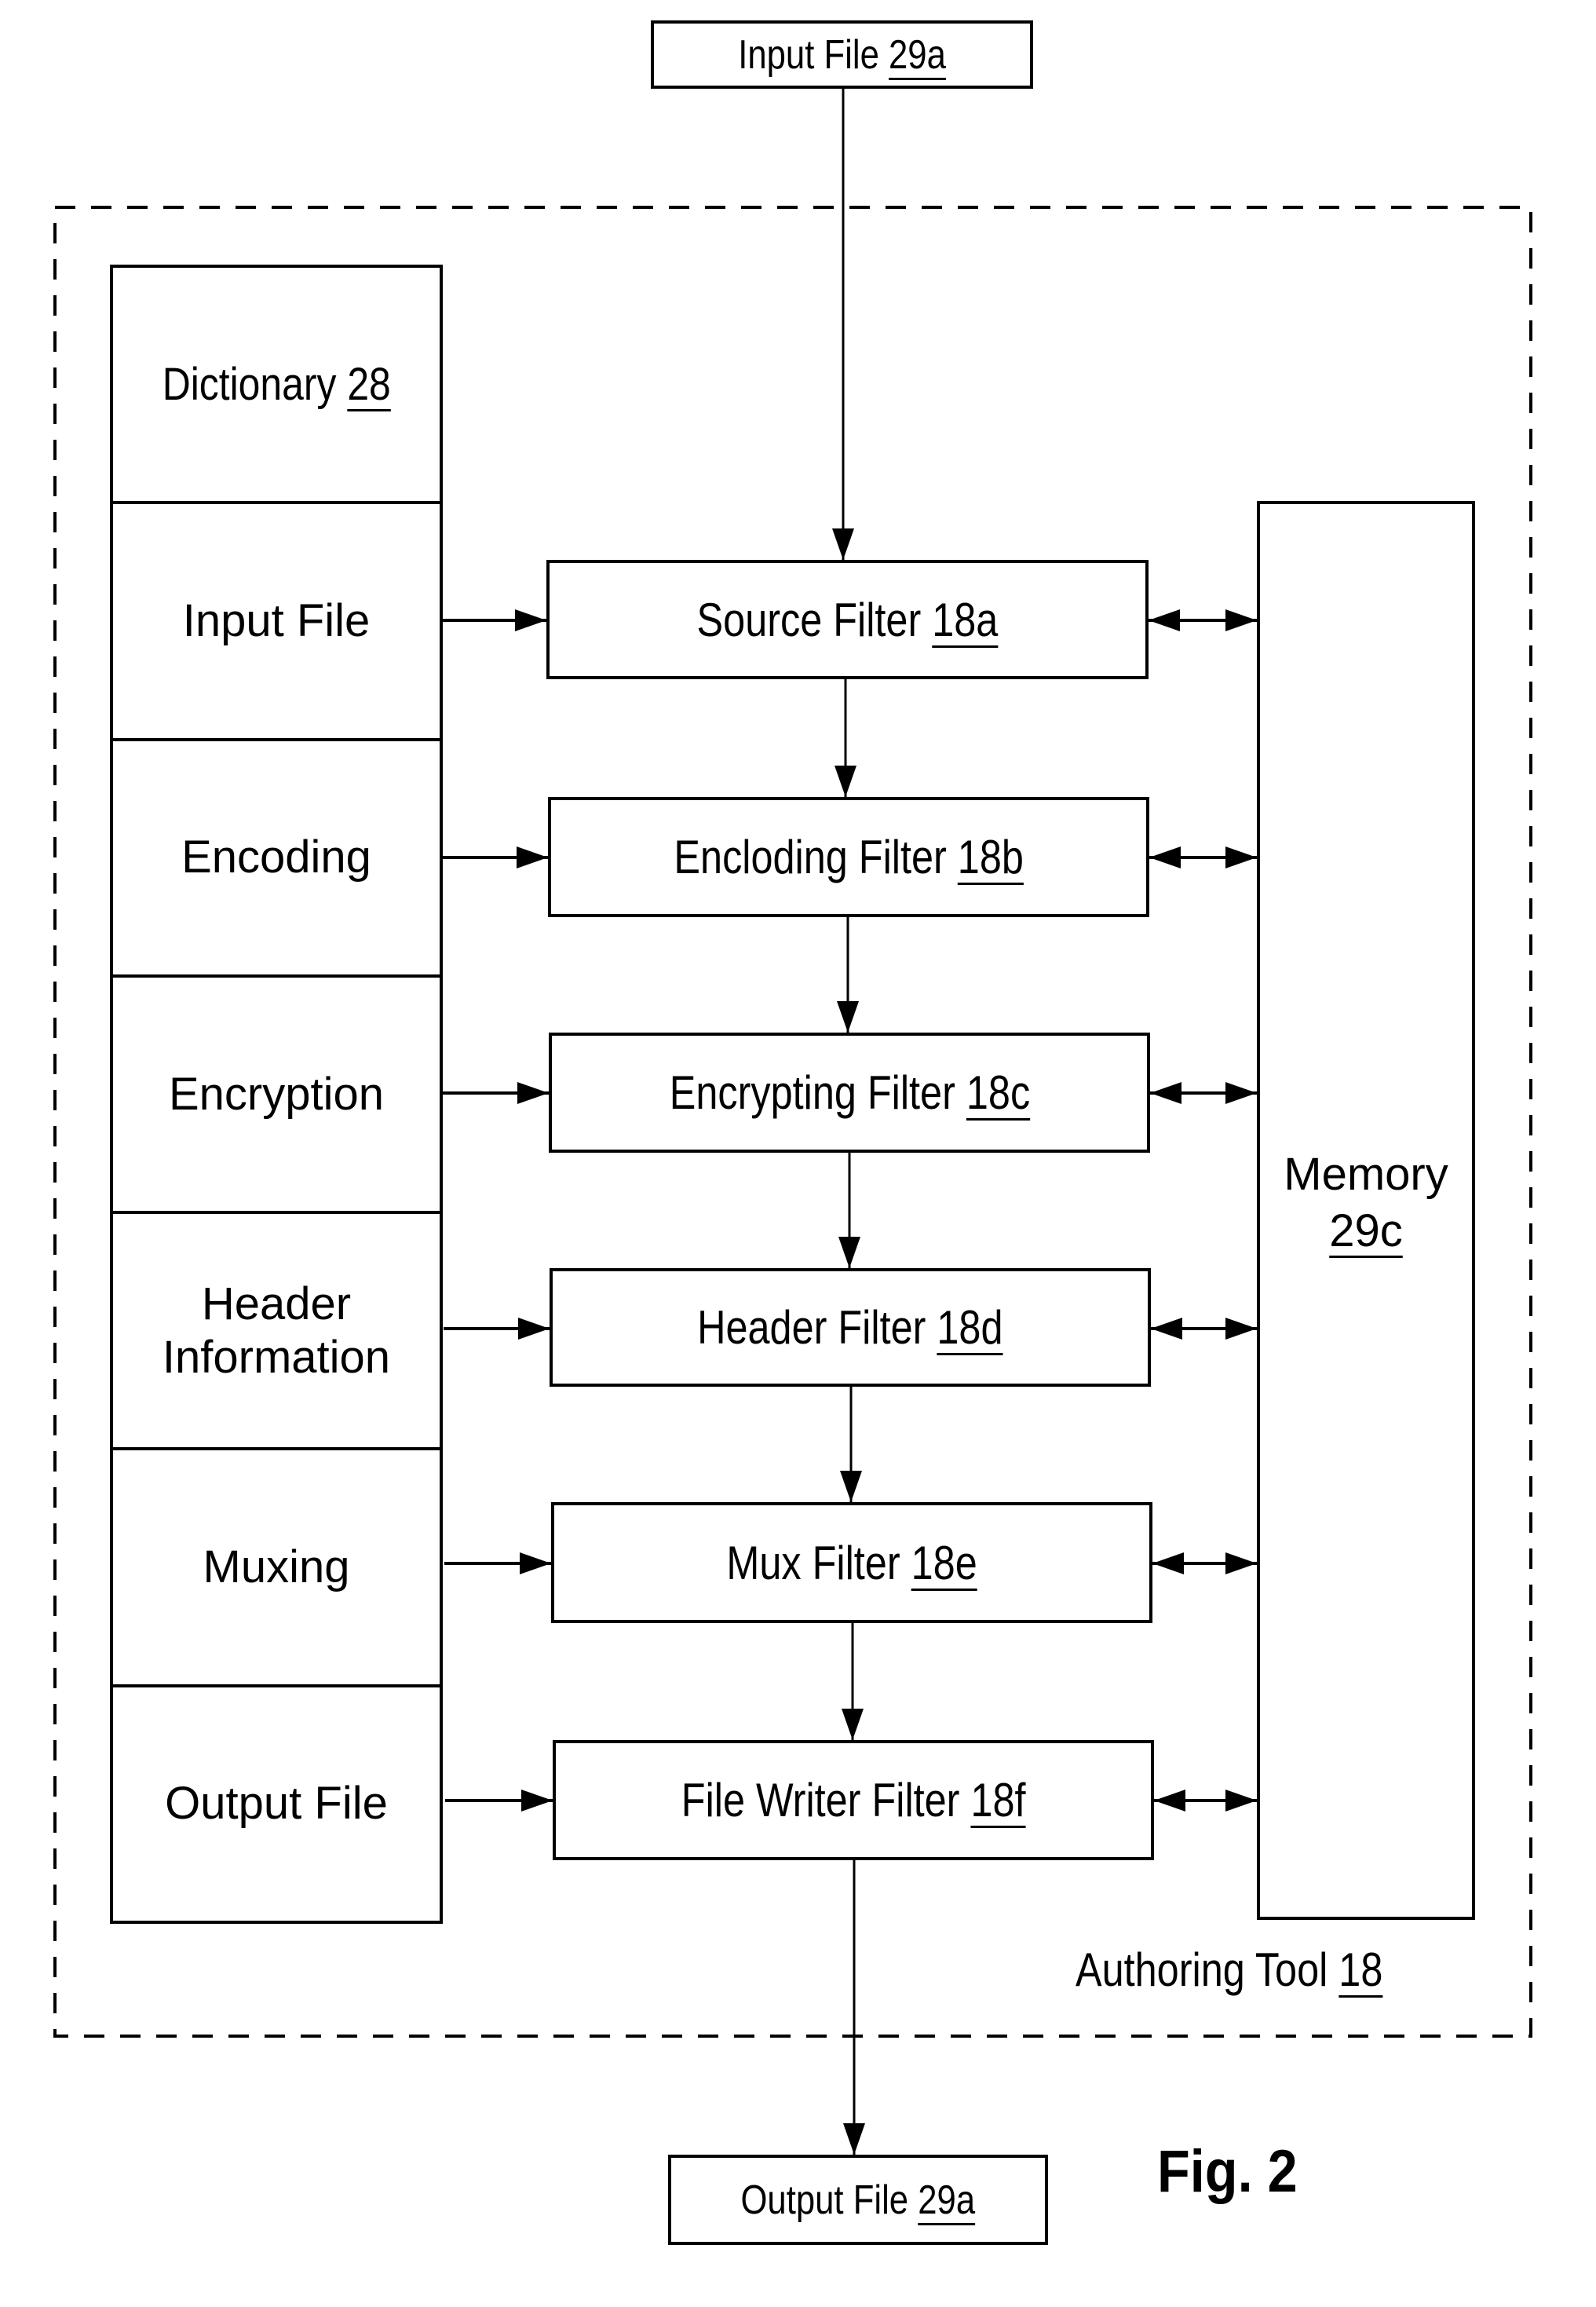 The height and width of the screenshot is (2307, 1596). Describe the element at coordinates (276, 1806) in the screenshot. I see `dictionary-entry-output-file: Output File` at that location.